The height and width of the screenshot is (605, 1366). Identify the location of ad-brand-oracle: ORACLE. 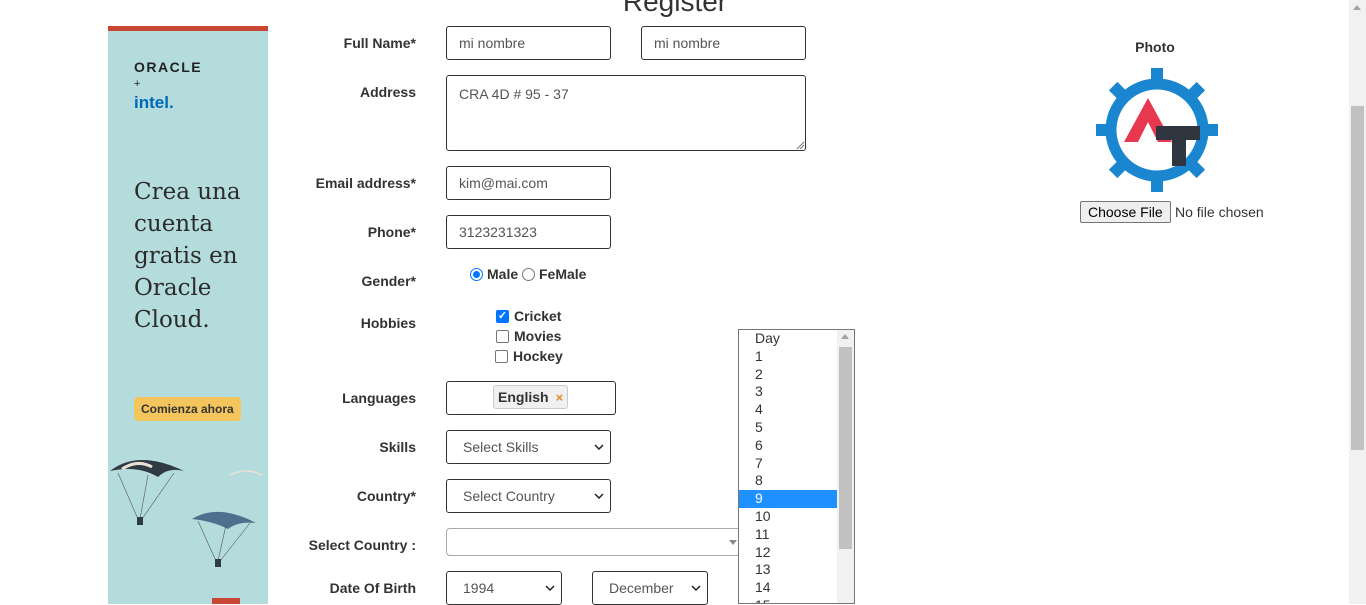
(168, 67).